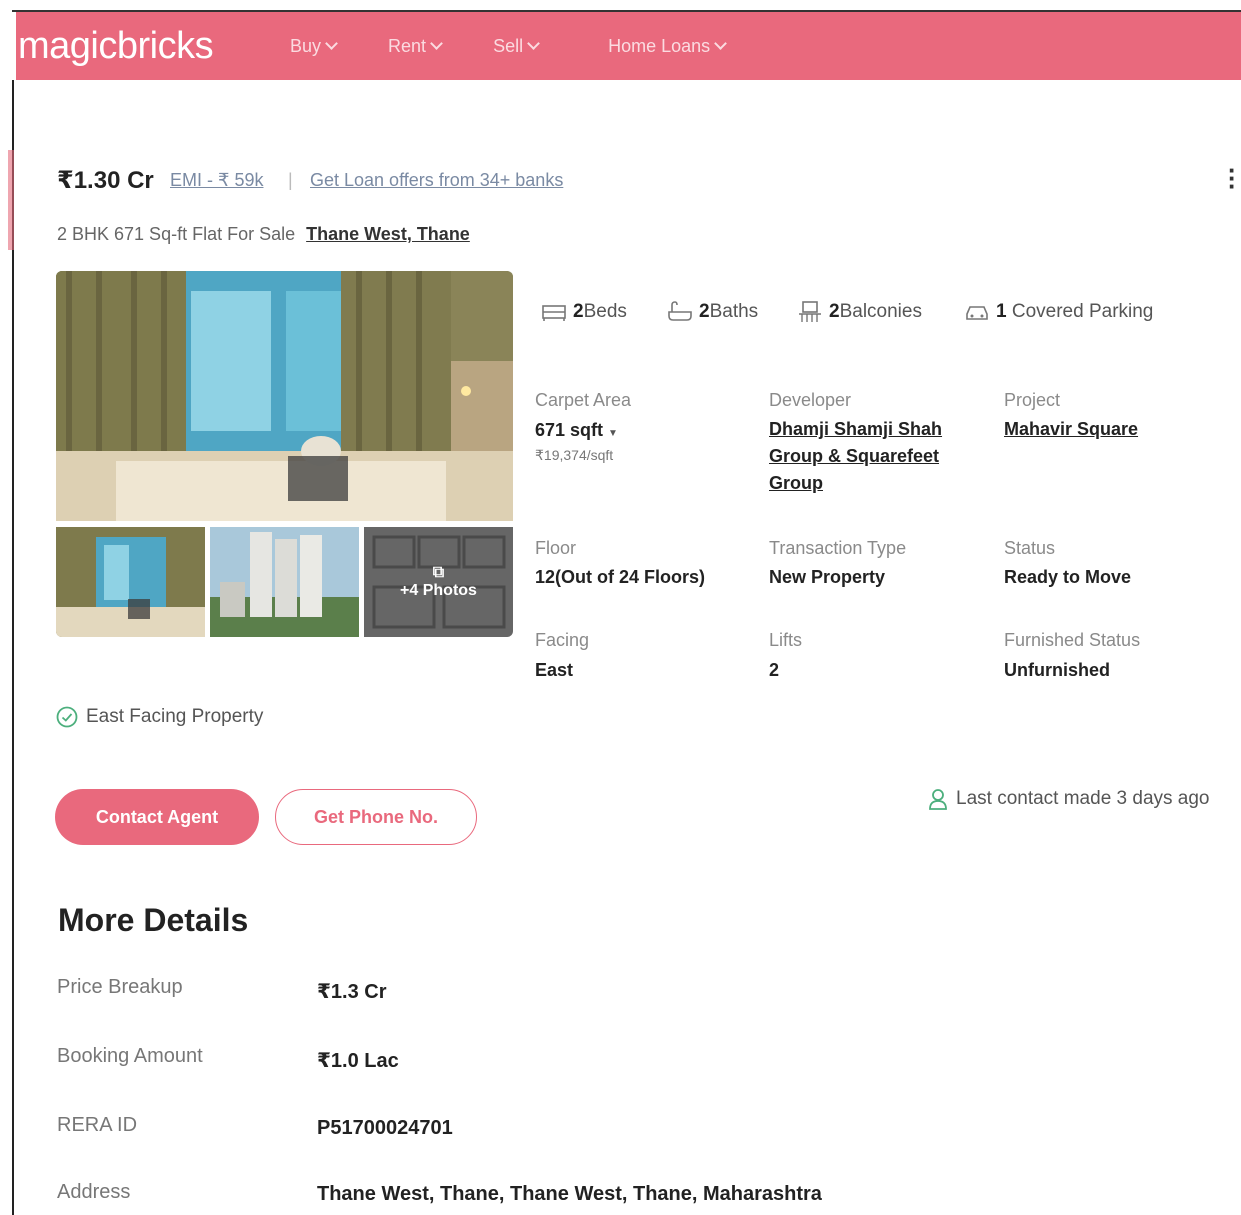 This screenshot has height=1215, width=1241. Describe the element at coordinates (176, 234) in the screenshot. I see `listing-type: 2 BHK 671 Sq-ft Flat For Sale` at that location.